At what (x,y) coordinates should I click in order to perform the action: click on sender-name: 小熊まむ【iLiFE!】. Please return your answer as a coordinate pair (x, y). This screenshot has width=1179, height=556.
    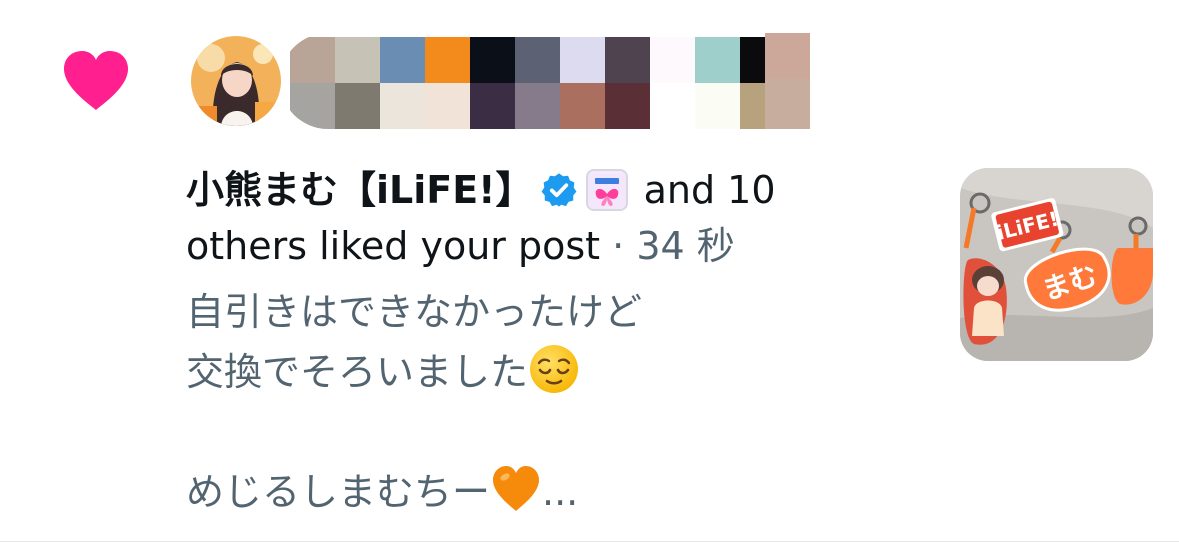
    Looking at the image, I should click on (360, 190).